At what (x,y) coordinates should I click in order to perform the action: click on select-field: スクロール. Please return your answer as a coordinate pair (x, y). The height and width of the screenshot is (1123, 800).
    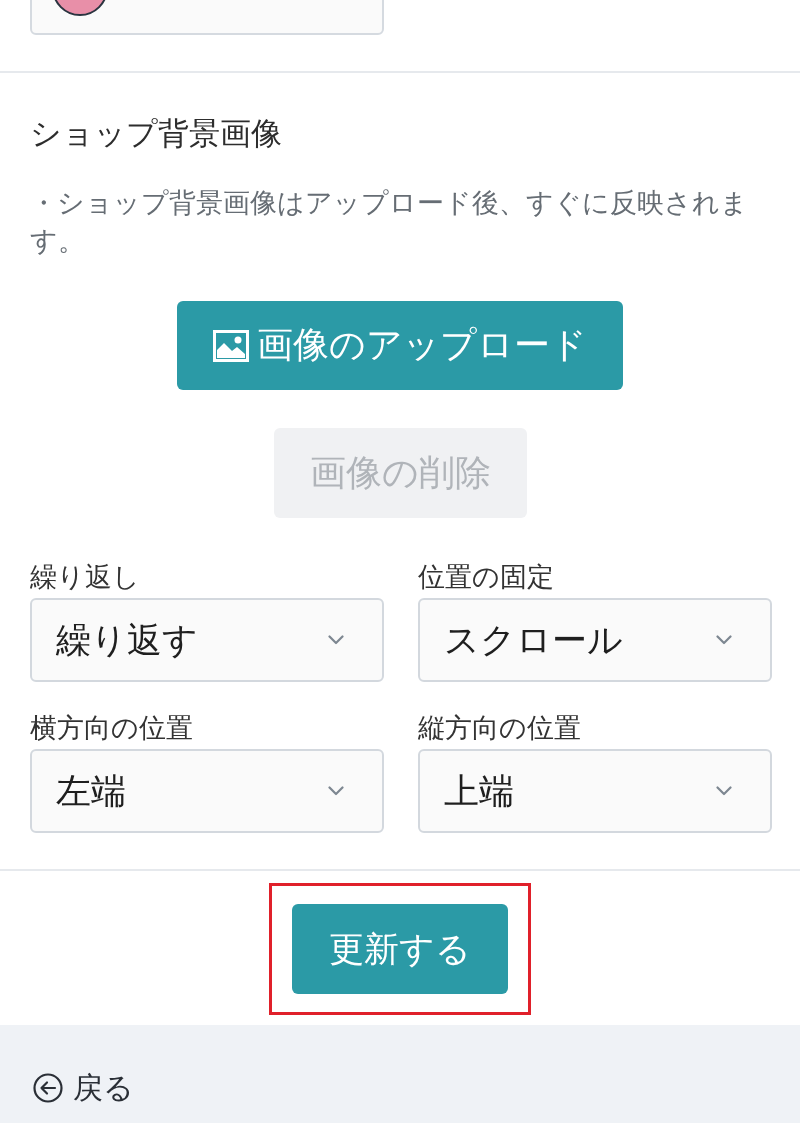
    Looking at the image, I should click on (595, 640).